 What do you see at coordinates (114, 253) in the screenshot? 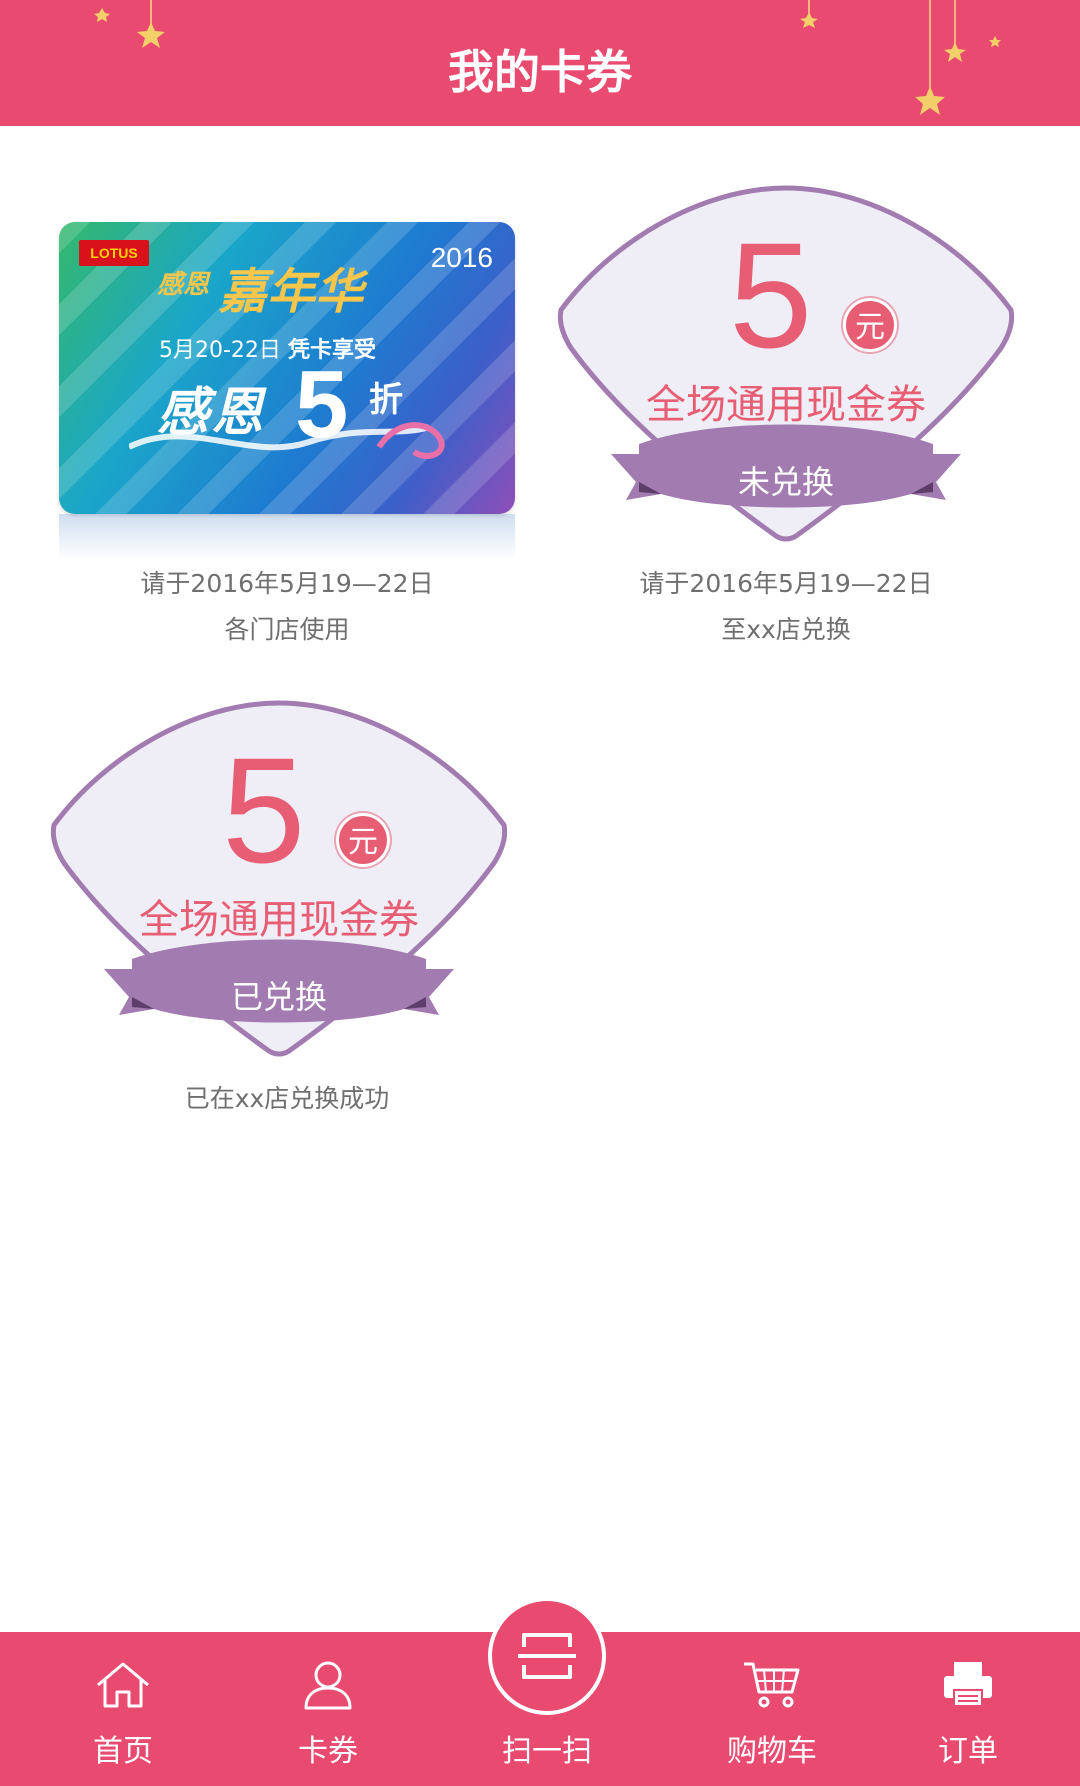
I see `lotus-logo: LOTUS` at bounding box center [114, 253].